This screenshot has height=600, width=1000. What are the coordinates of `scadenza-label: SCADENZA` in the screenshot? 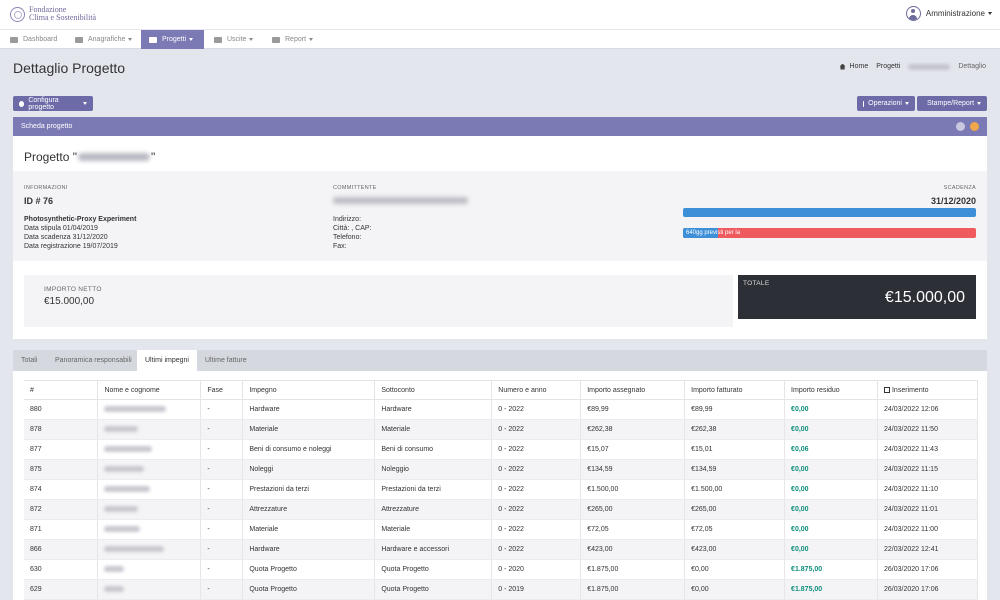 It's located at (959, 188).